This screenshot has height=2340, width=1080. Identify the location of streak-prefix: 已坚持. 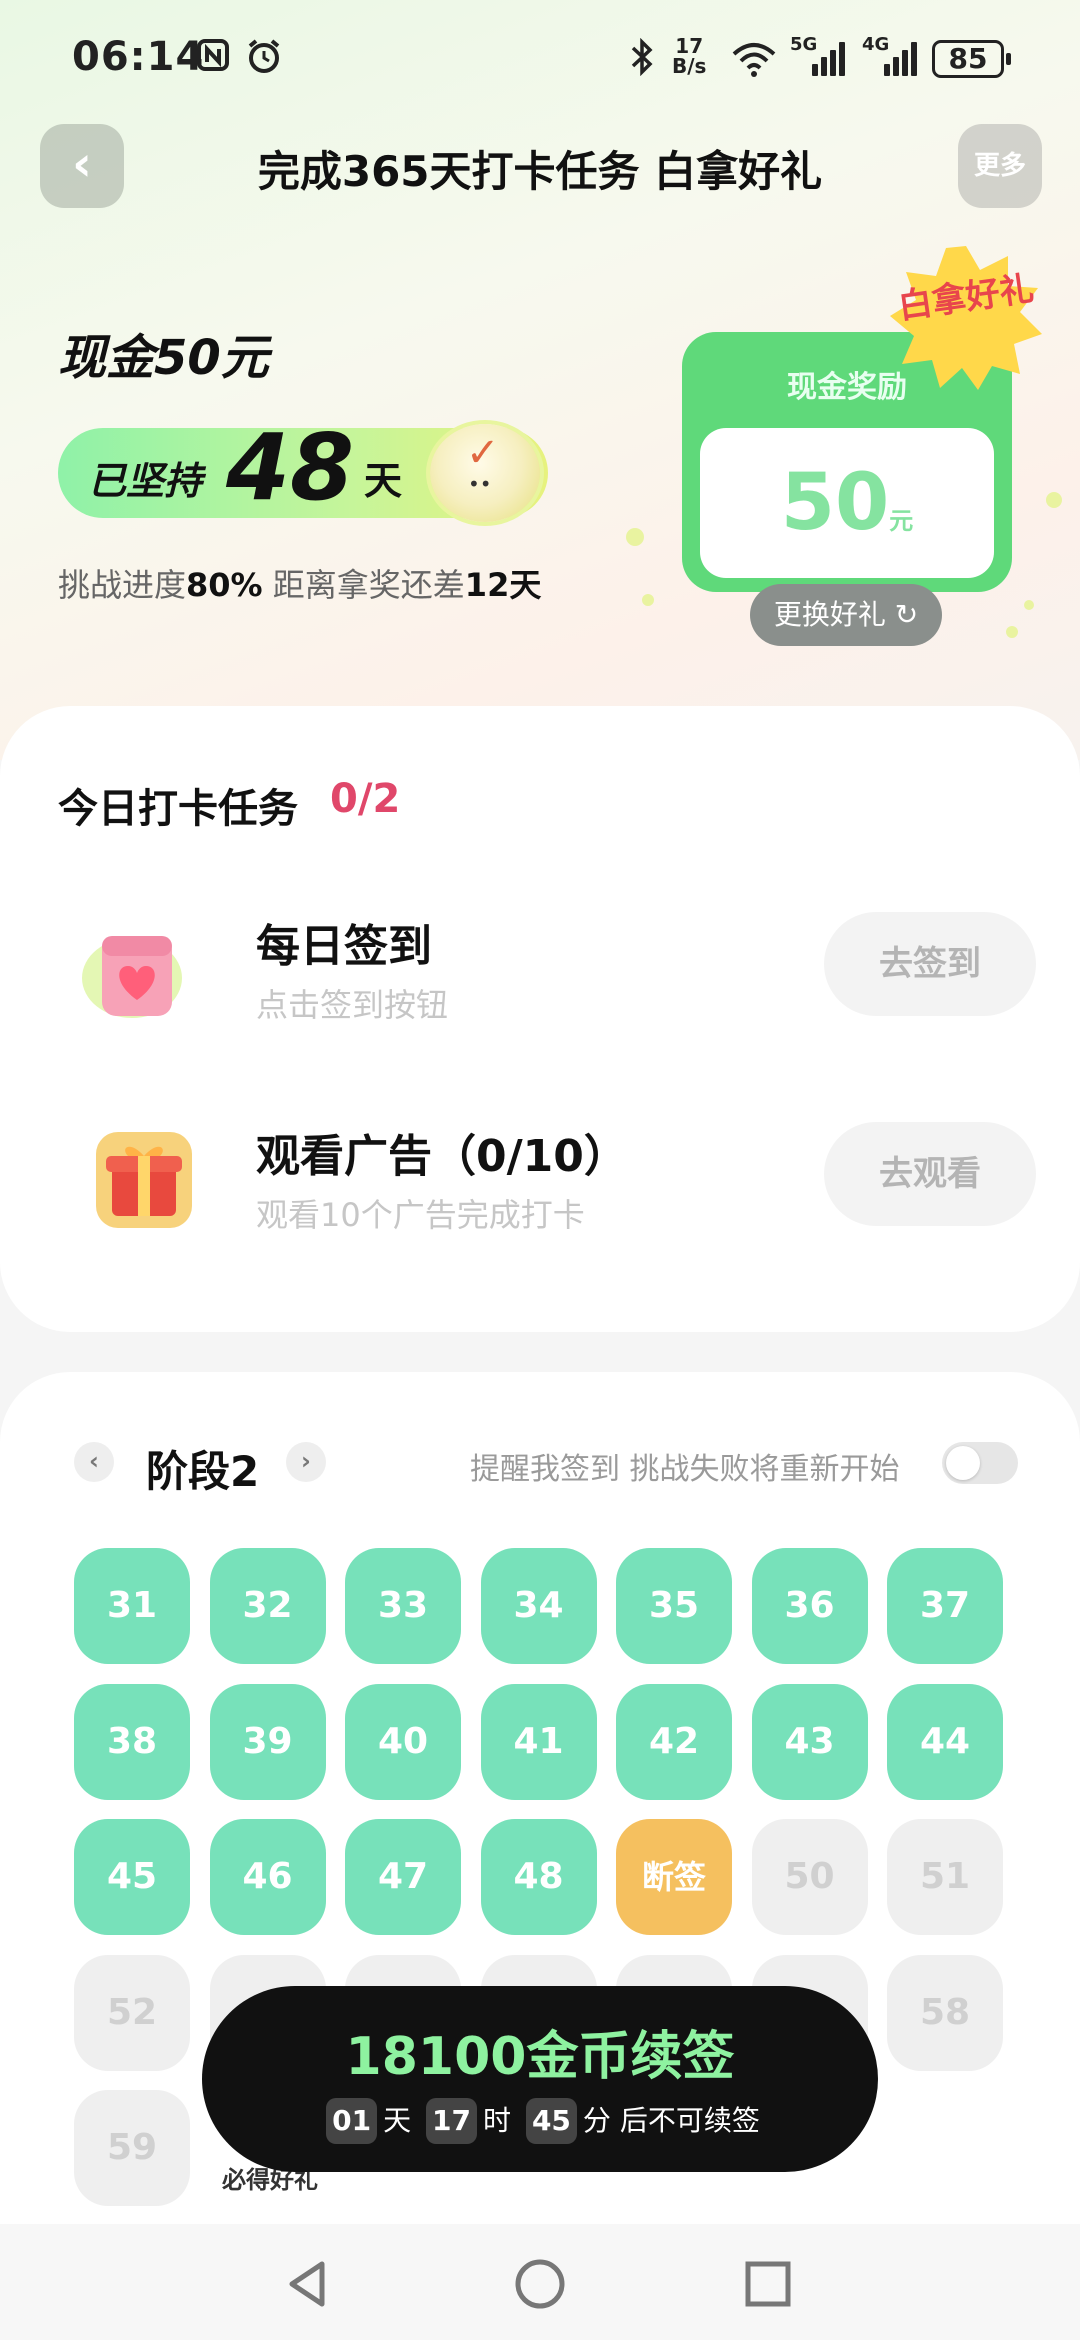
(145, 481).